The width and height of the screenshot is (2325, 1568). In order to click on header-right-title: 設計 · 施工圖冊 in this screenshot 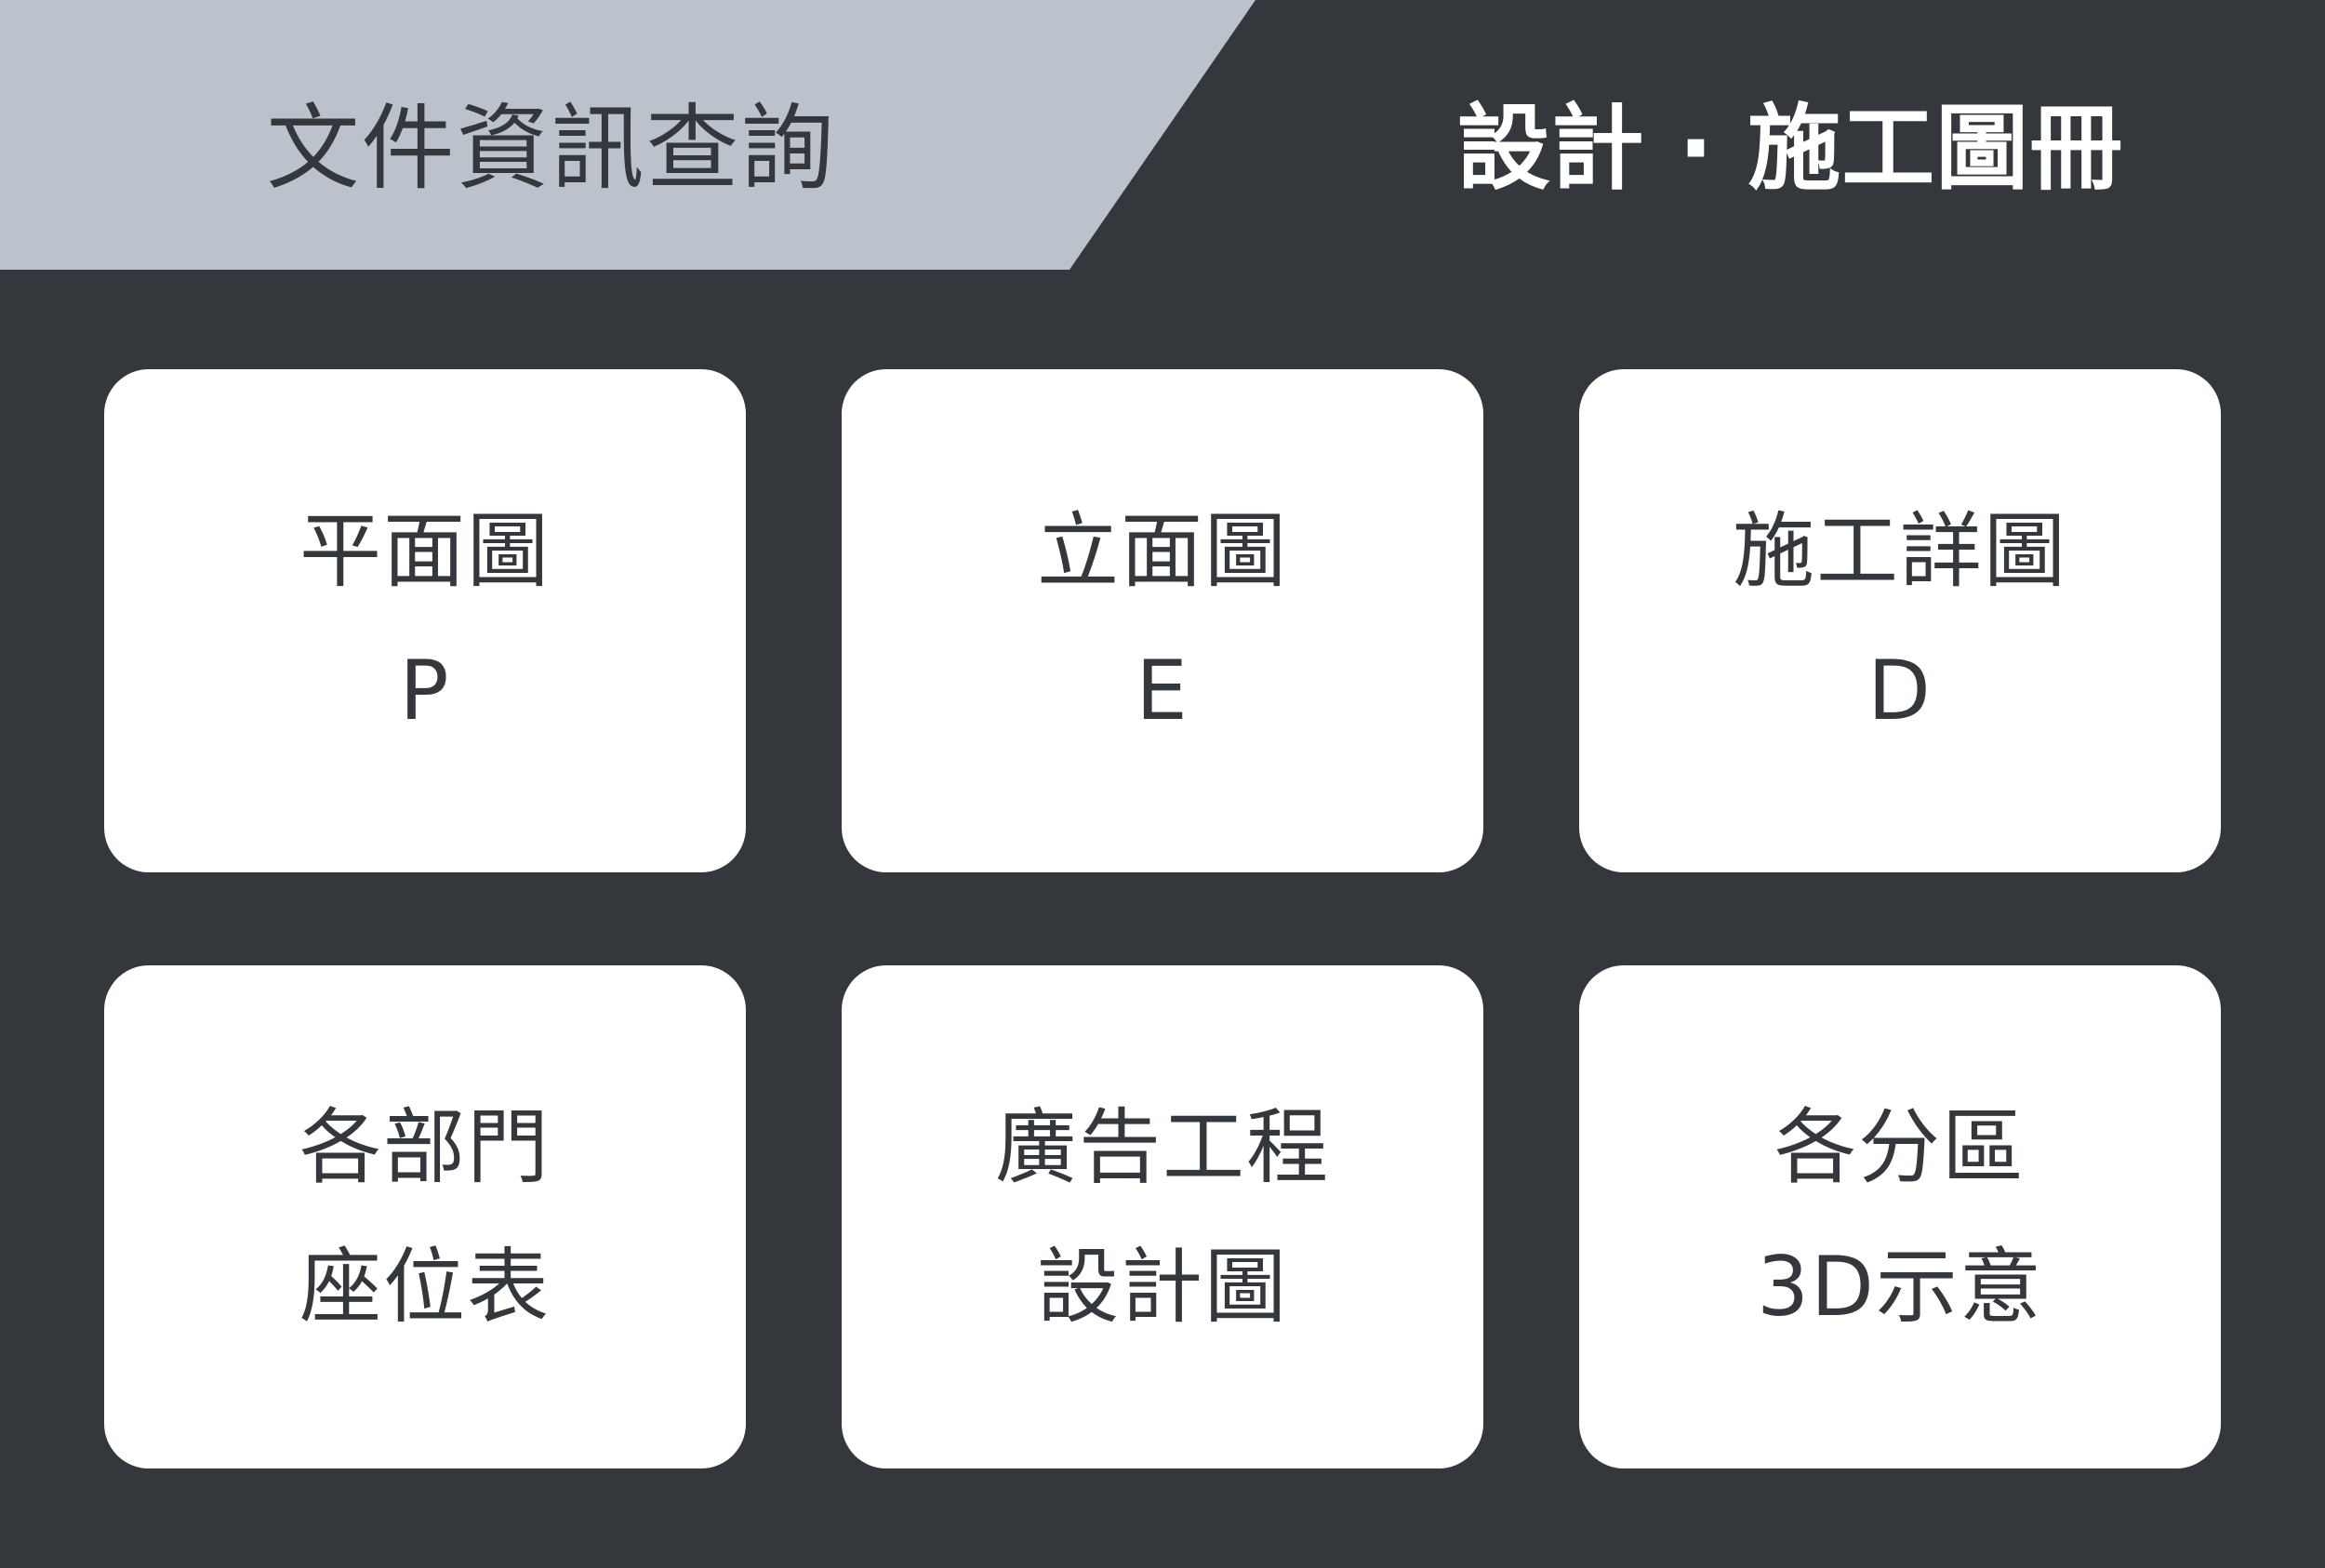, I will do `click(1790, 148)`.